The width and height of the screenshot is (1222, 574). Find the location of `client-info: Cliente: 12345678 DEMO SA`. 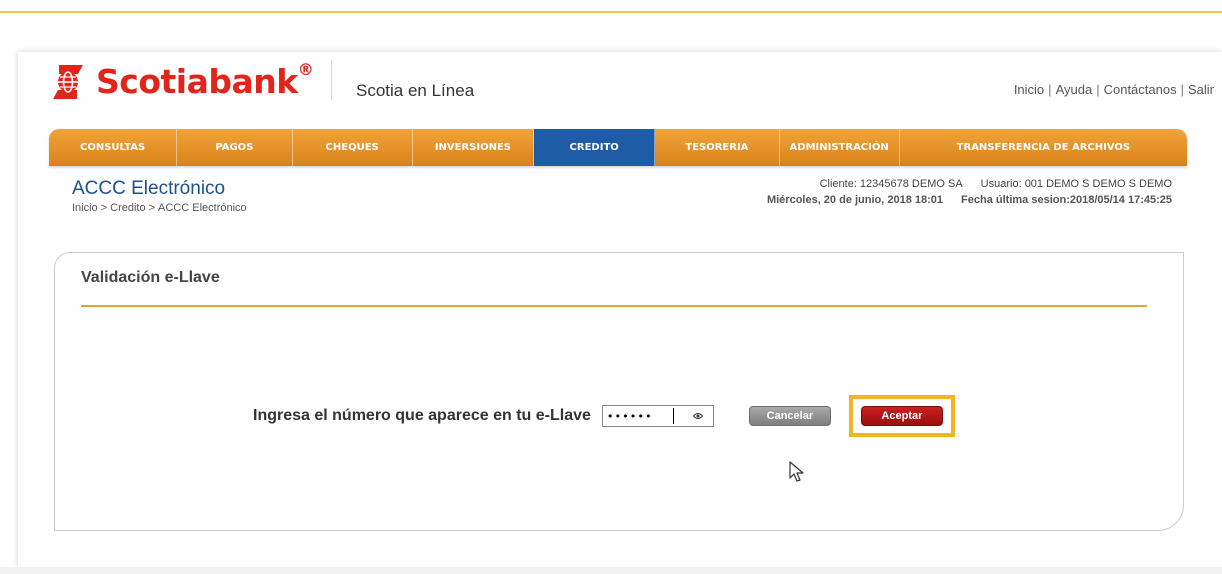

client-info: Cliente: 12345678 DEMO SA is located at coordinates (891, 184).